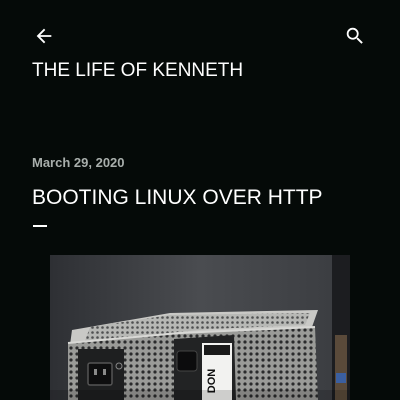 The width and height of the screenshot is (400, 400). Describe the element at coordinates (212, 381) in the screenshot. I see `usb-label-text: DON` at that location.